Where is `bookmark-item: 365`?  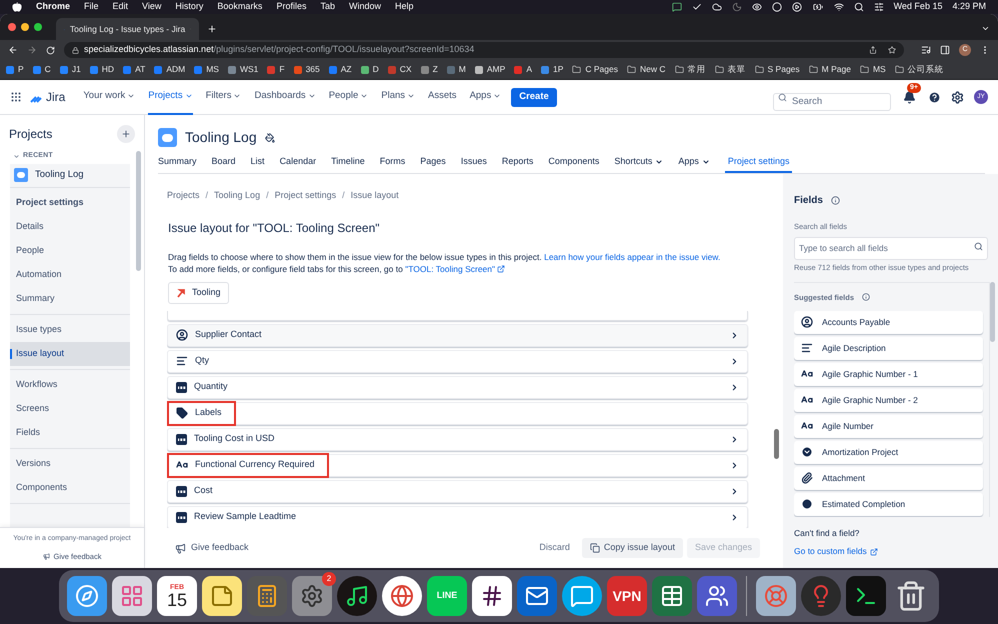 bookmark-item: 365 is located at coordinates (307, 69).